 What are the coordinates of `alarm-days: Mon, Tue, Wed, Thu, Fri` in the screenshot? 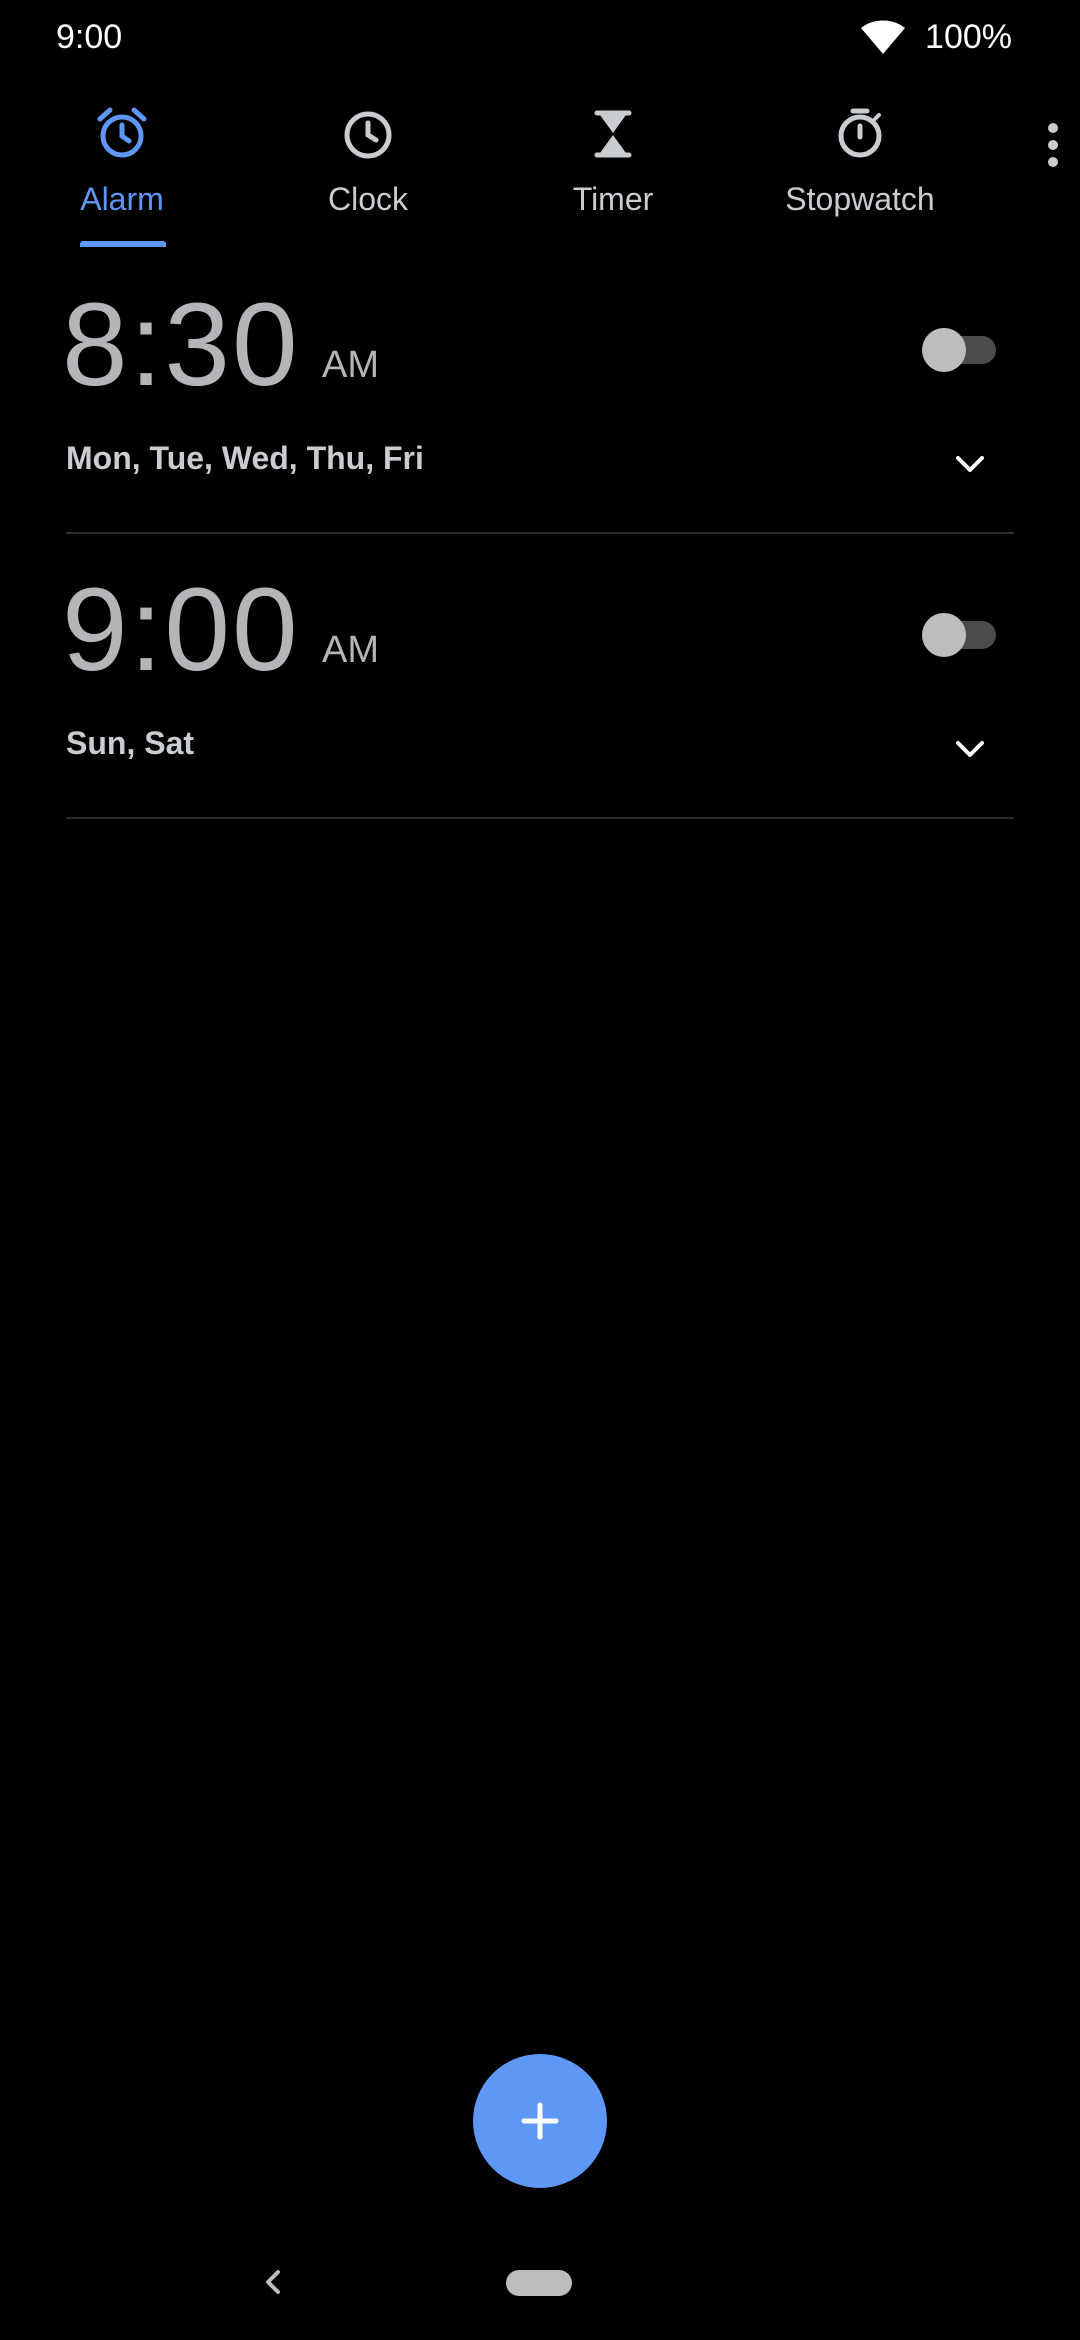 It's located at (245, 458).